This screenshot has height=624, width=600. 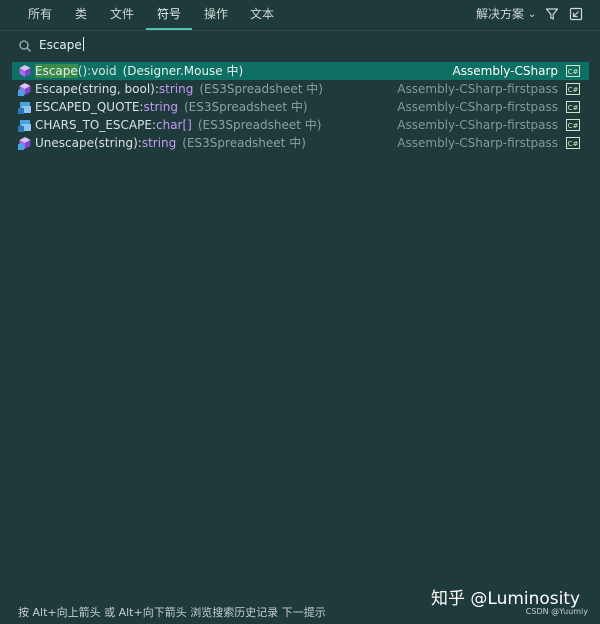 I want to click on chevron-down-icon: ⌄, so click(x=532, y=14).